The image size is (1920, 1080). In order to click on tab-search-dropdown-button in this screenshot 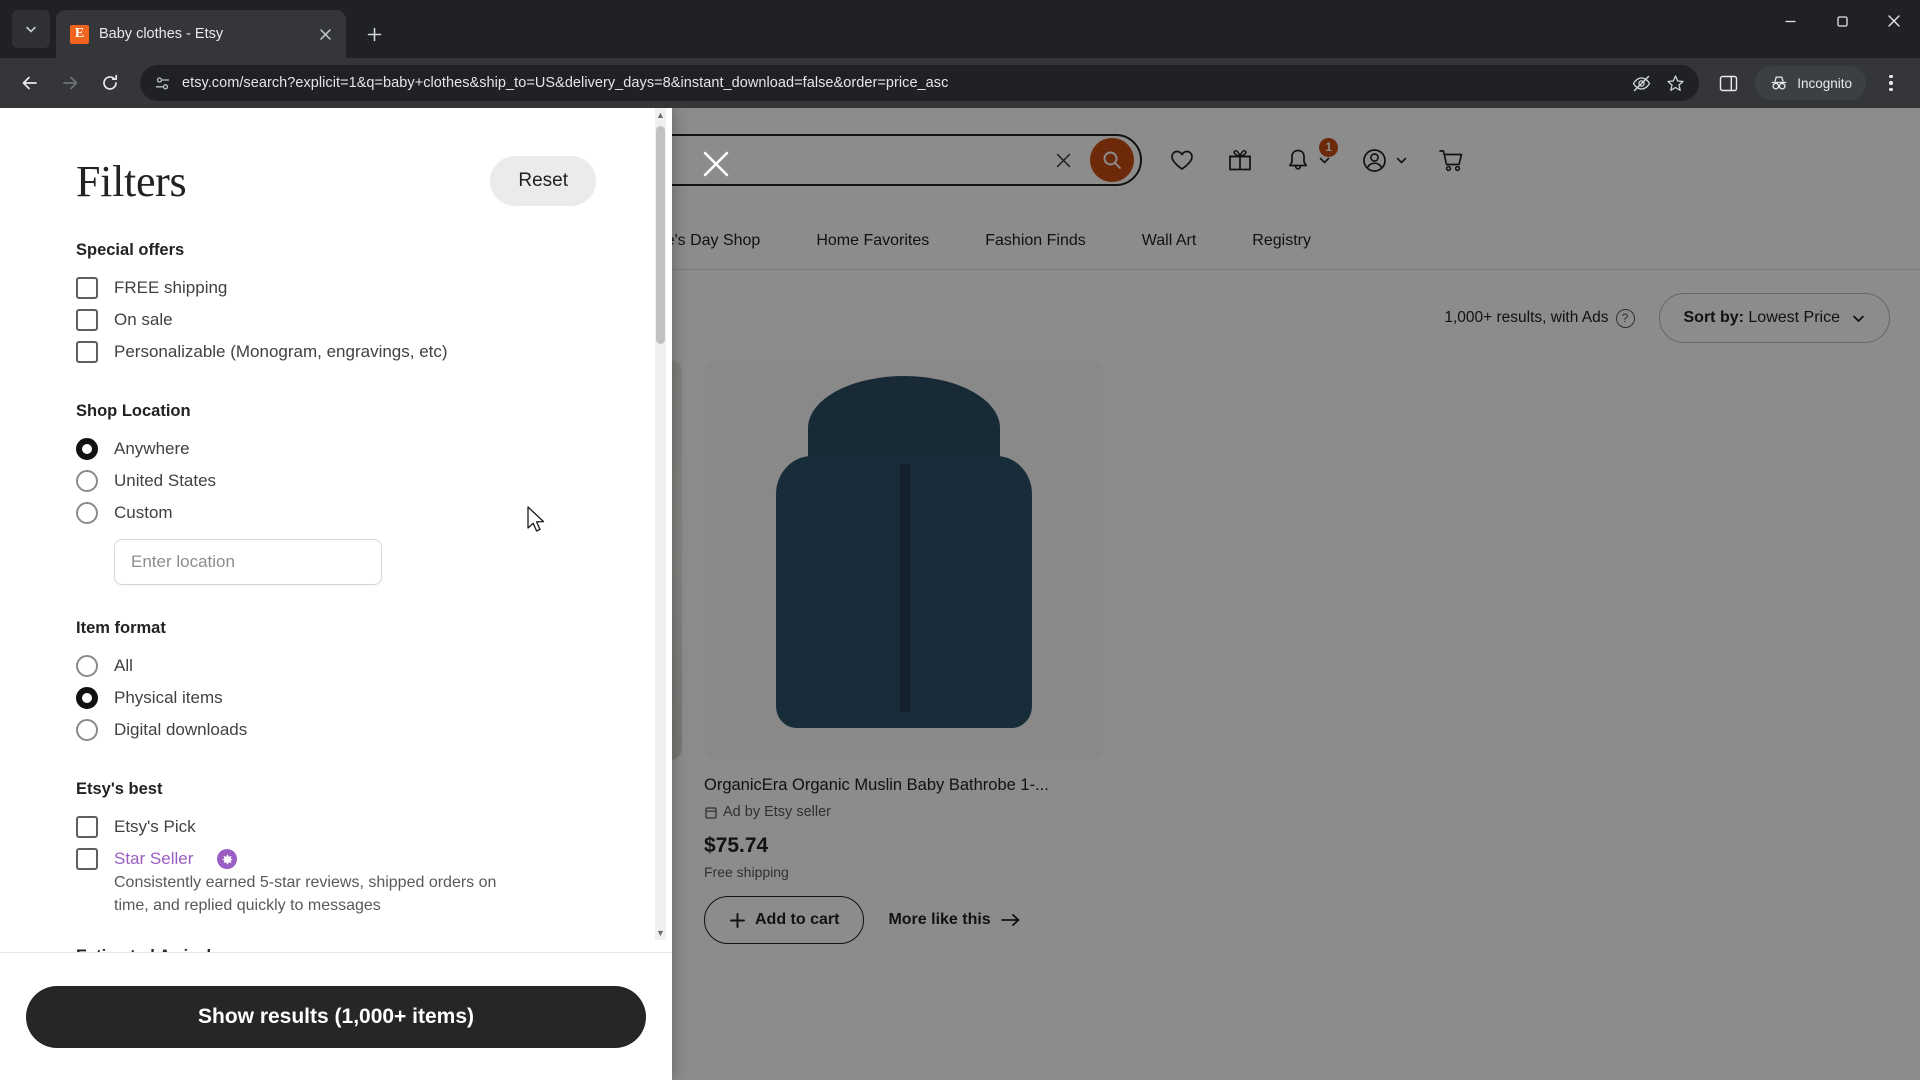, I will do `click(31, 29)`.